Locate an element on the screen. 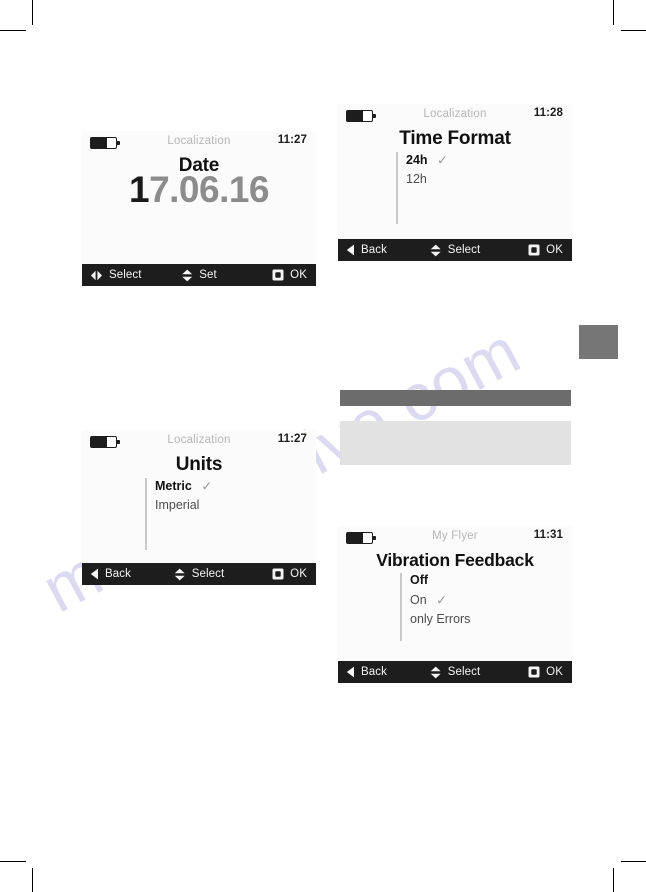 The image size is (646, 892). clock: 11:28 is located at coordinates (548, 113).